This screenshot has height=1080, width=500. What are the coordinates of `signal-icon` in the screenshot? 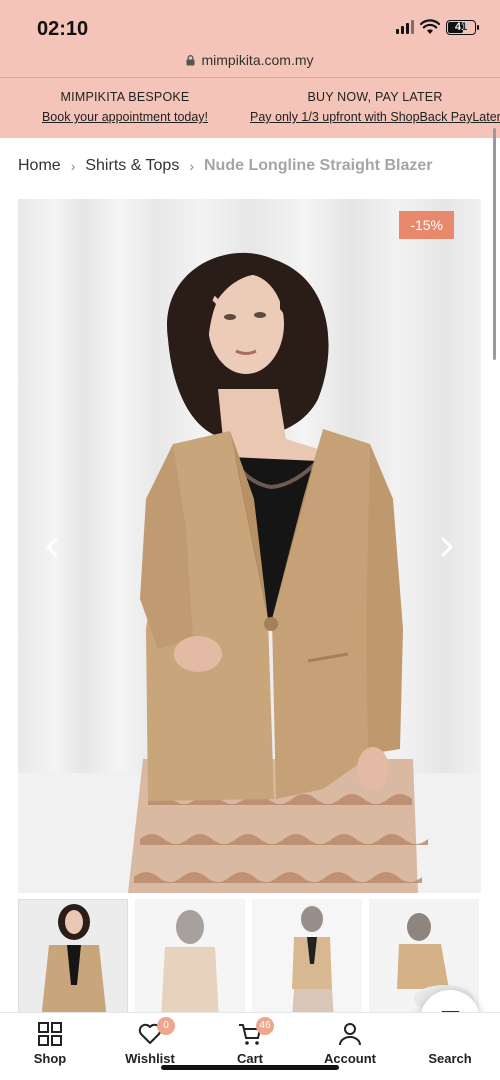 It's located at (405, 27).